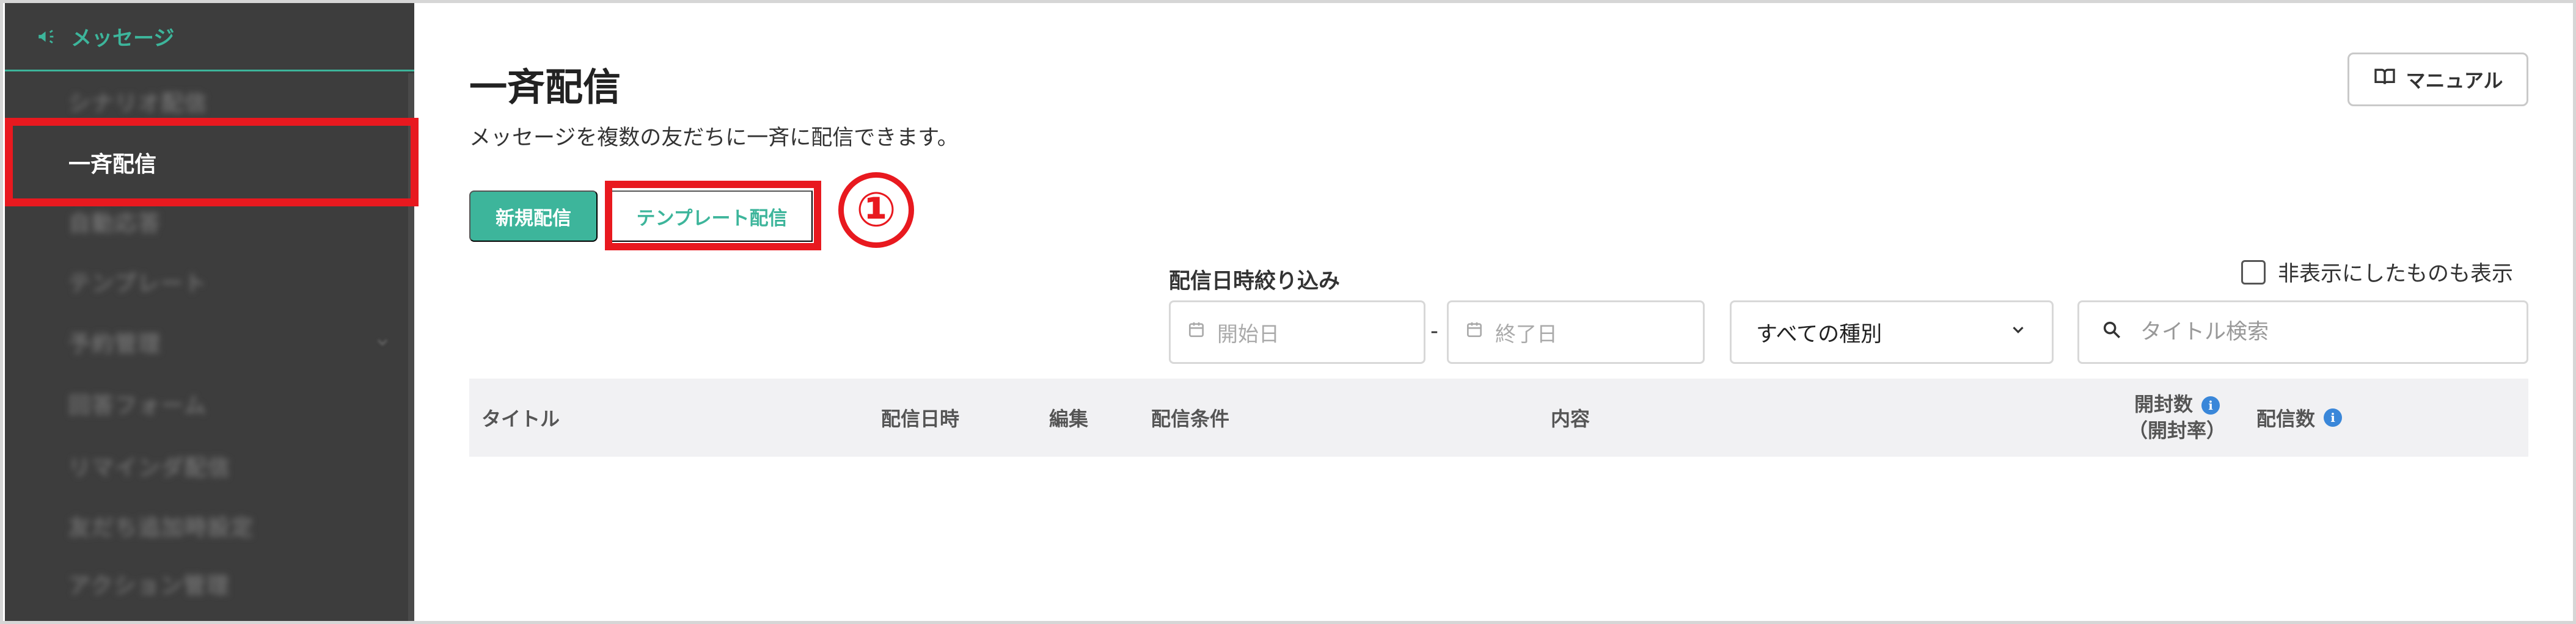 This screenshot has height=624, width=2576. I want to click on step-marker: ①, so click(876, 210).